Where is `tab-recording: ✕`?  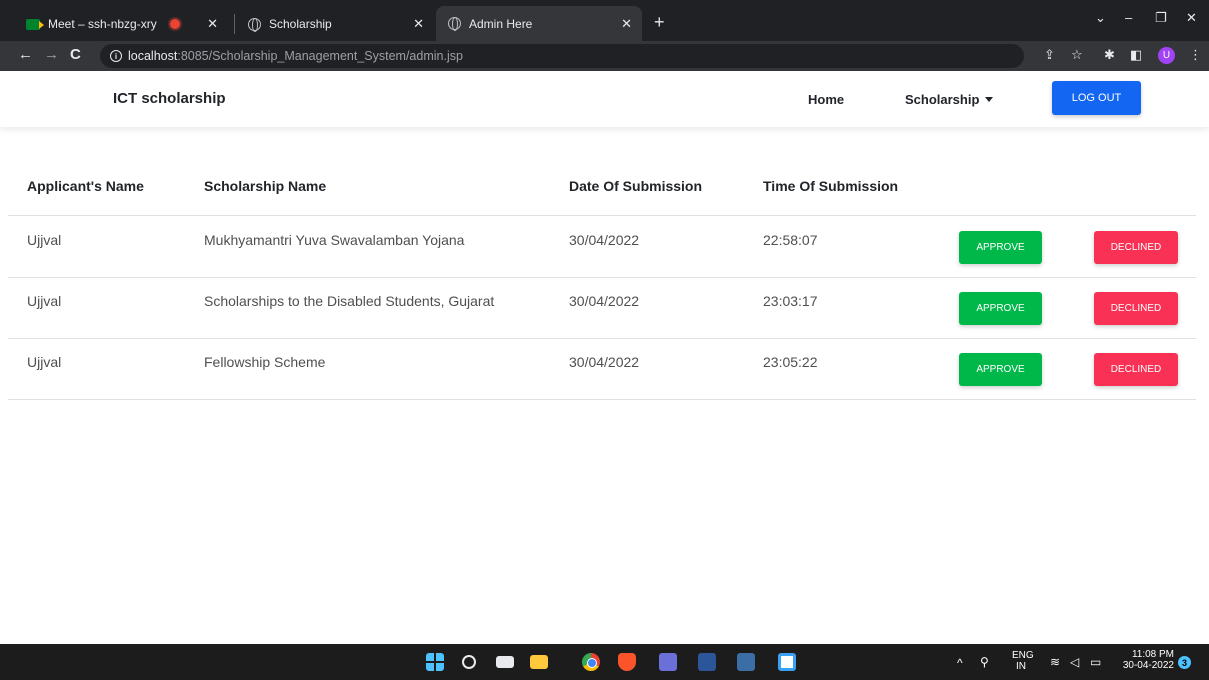
tab-recording: ✕ is located at coordinates (201, 24).